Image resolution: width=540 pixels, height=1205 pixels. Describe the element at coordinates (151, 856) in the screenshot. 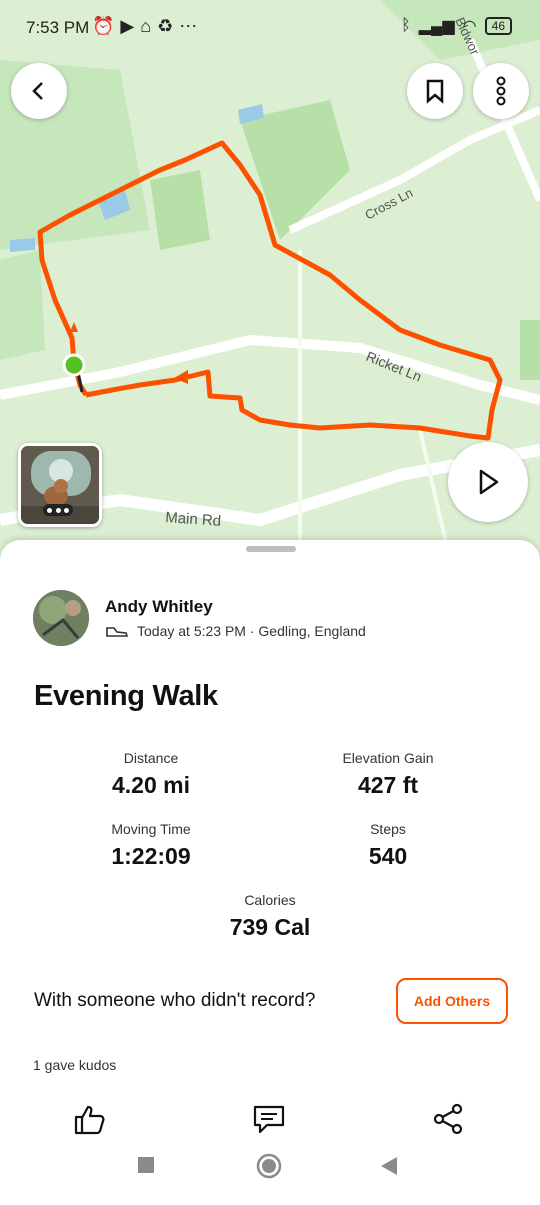

I see `stat-value: 1:22:09` at that location.